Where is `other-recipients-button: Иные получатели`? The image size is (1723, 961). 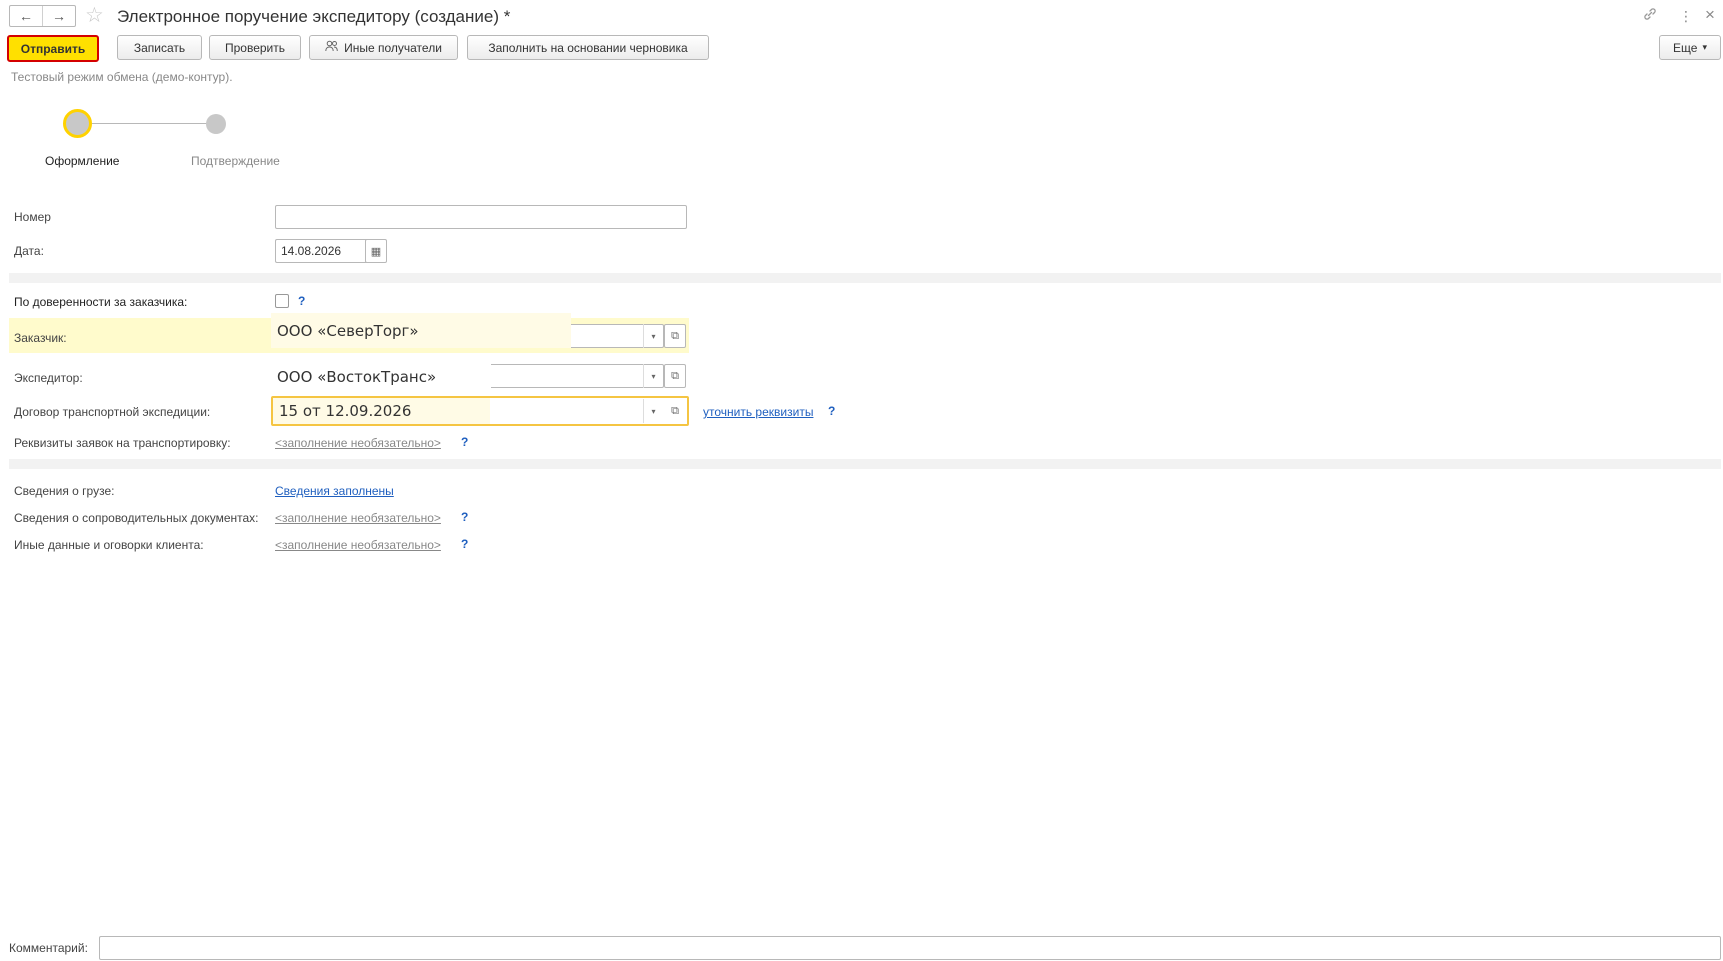 other-recipients-button: Иные получатели is located at coordinates (383, 47).